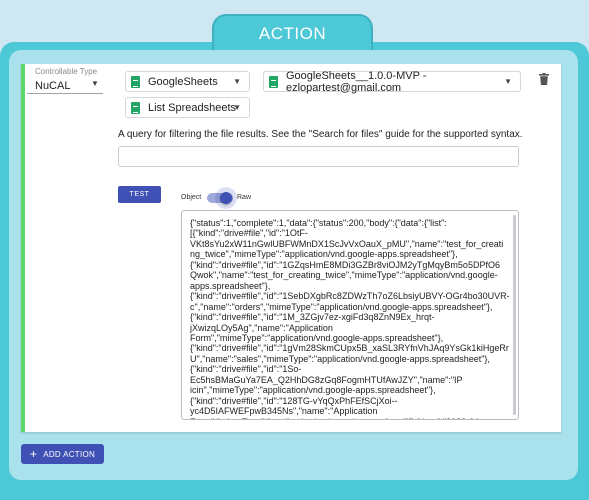 This screenshot has height=500, width=589. Describe the element at coordinates (230, 285) in the screenshot. I see `result-line: apps.spreadsheet"},` at that location.